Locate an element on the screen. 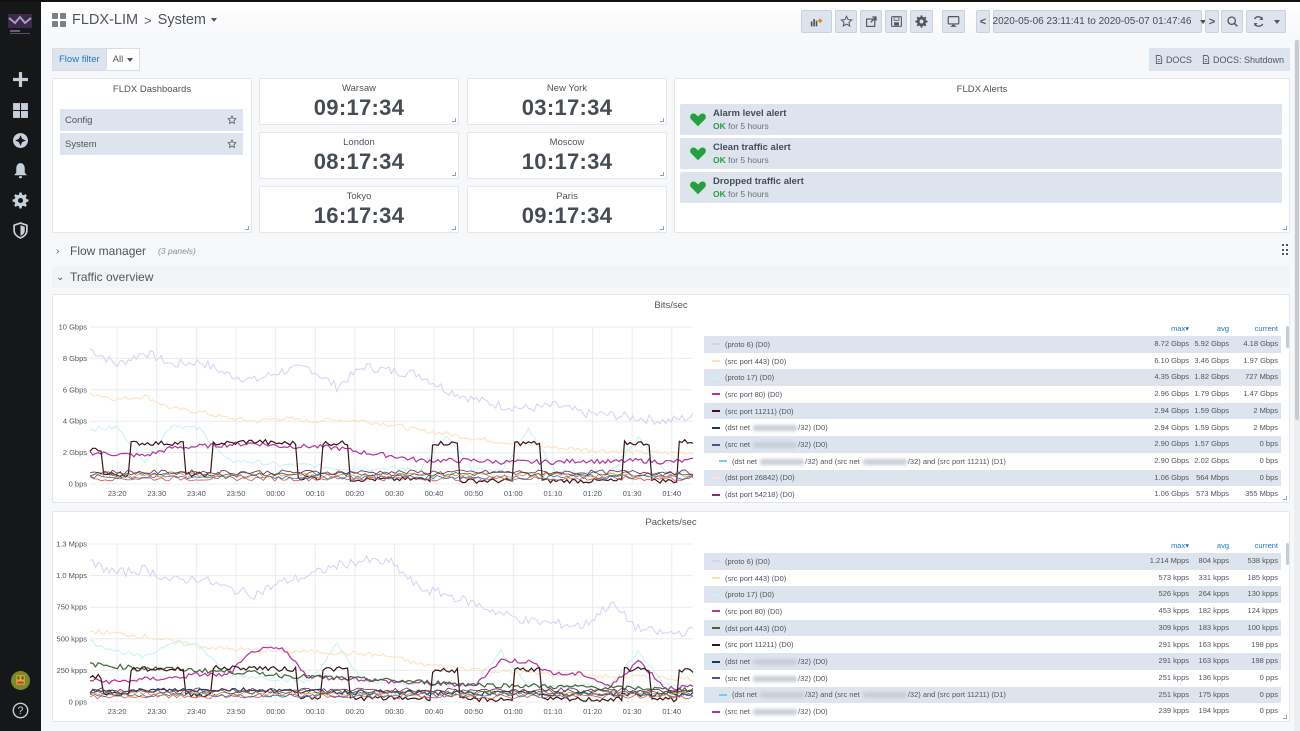 This screenshot has width=1300, height=731. explore-compass-icon is located at coordinates (20, 140).